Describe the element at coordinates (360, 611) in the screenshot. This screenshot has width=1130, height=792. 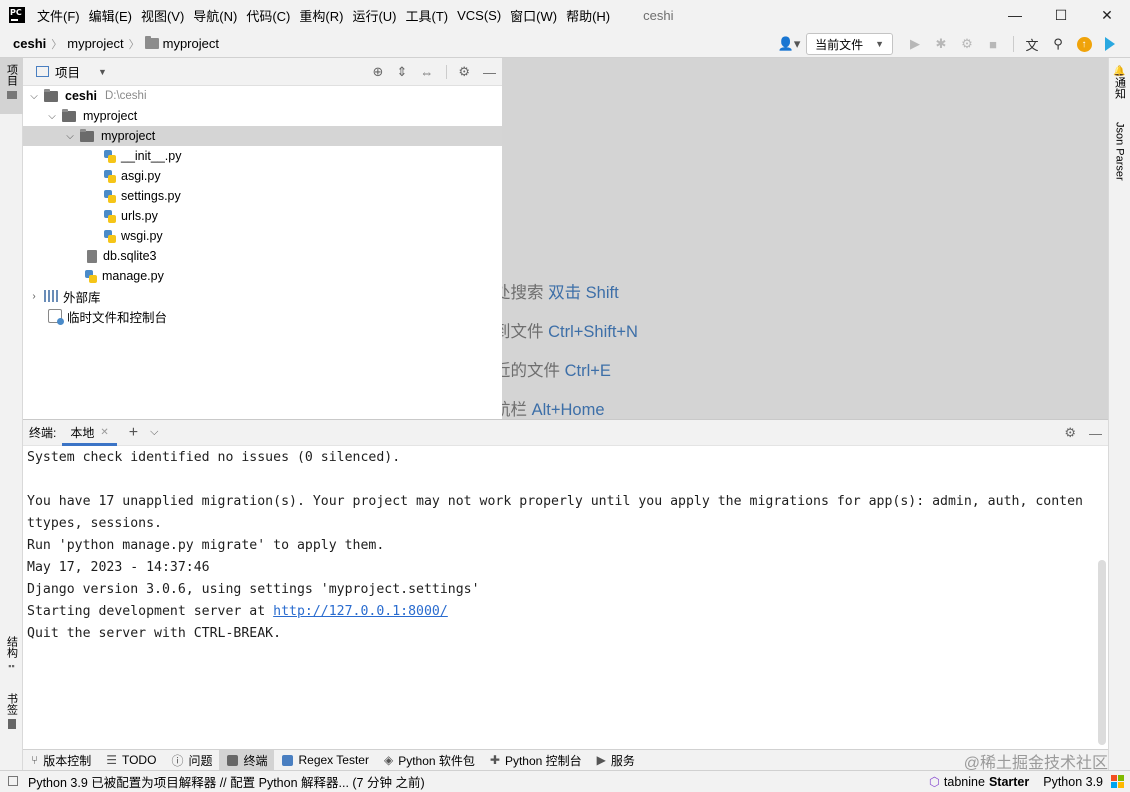
I see `server-url-link: http://127.0.0.1:8000/` at that location.